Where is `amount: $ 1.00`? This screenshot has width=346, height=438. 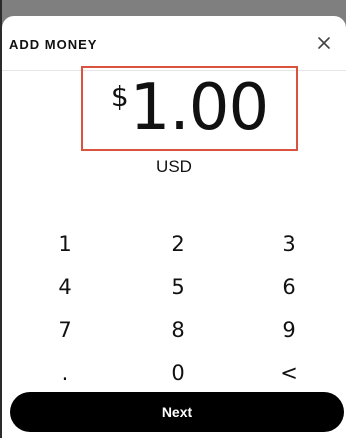
amount: $ 1.00 is located at coordinates (189, 108).